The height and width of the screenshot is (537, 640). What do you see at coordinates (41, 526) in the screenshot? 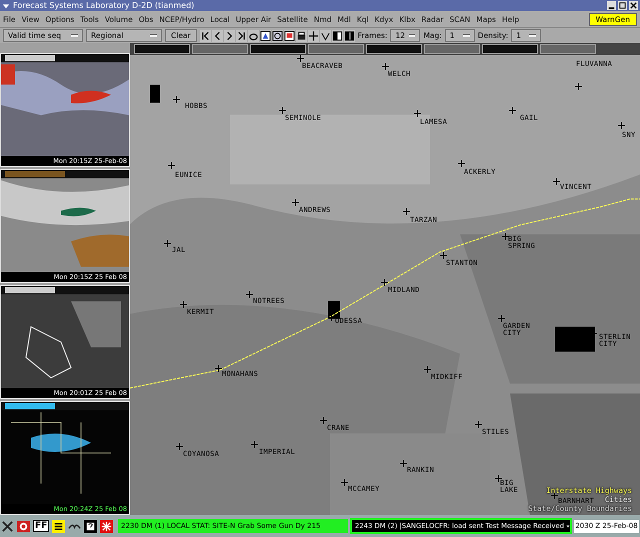
I see `fast-forward-button: FF` at bounding box center [41, 526].